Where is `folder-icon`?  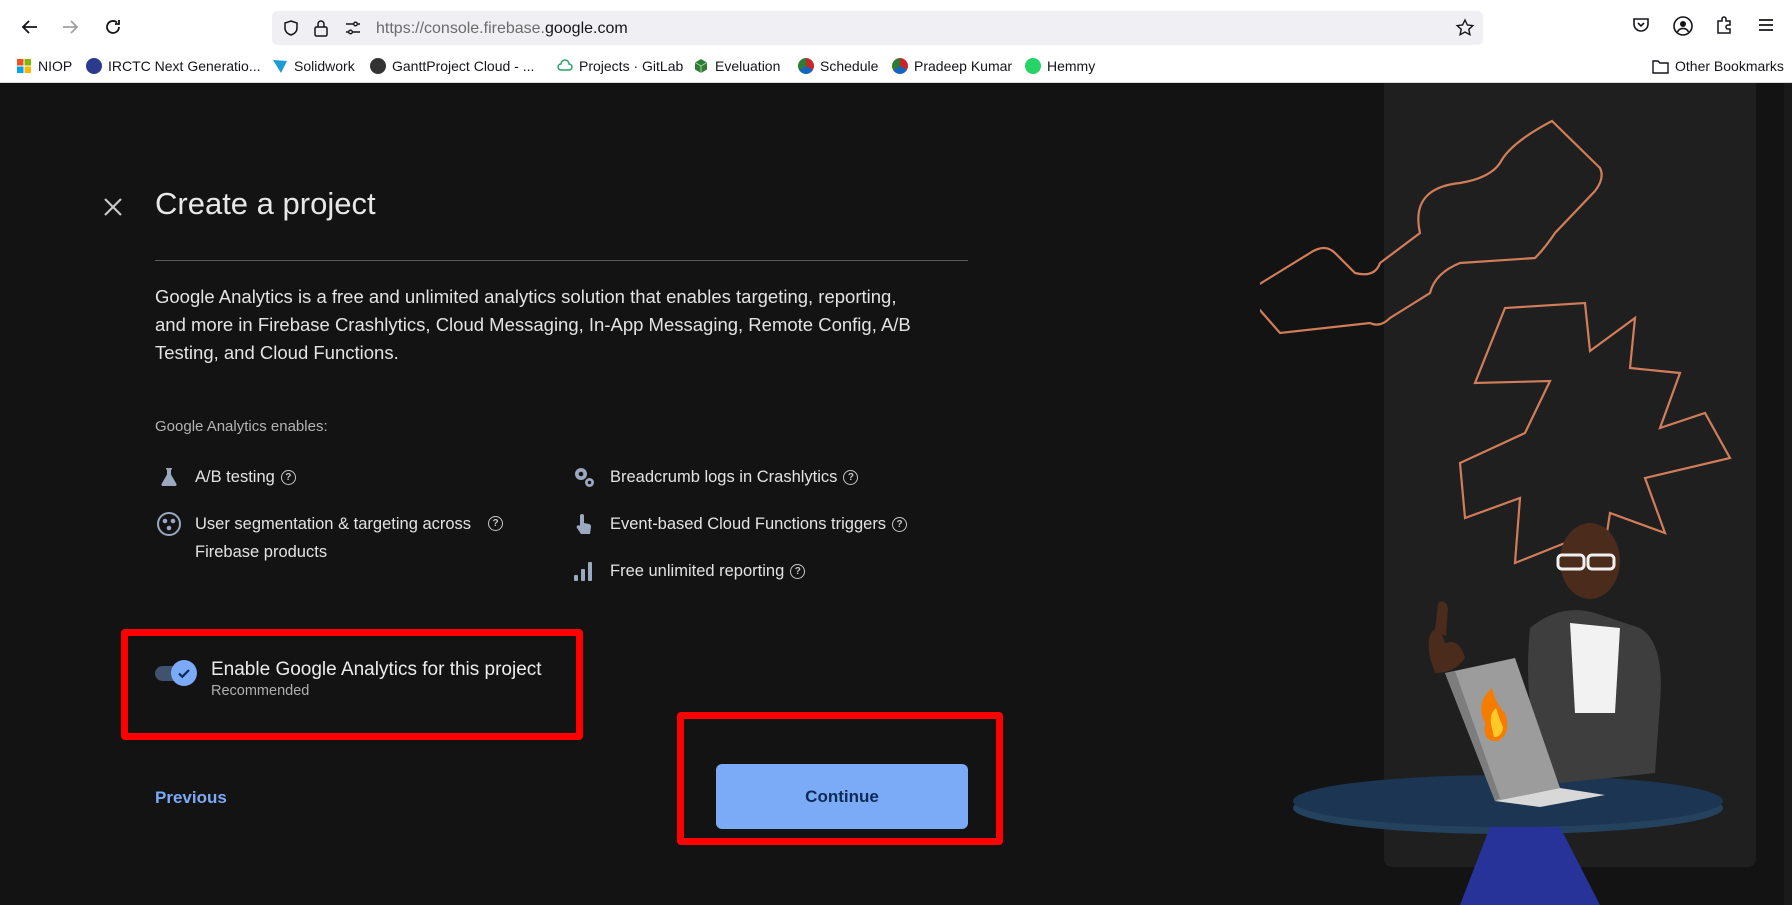 folder-icon is located at coordinates (1660, 66).